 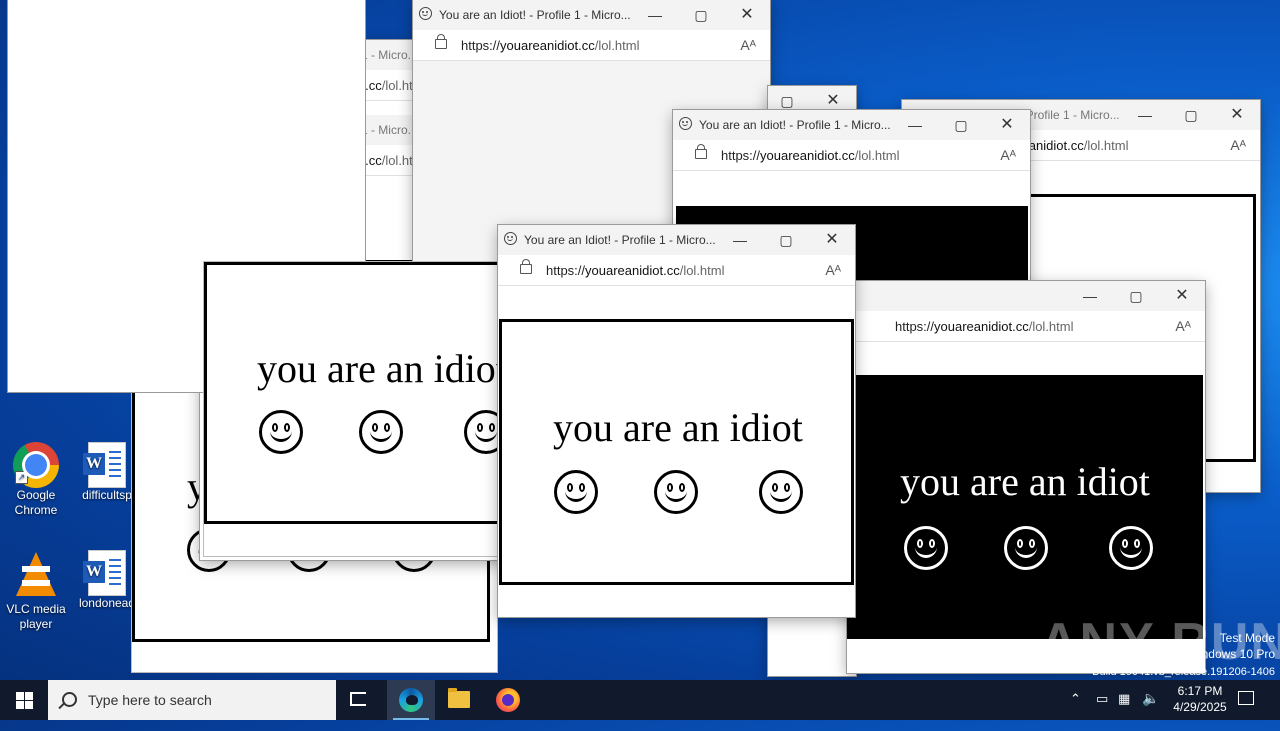 What do you see at coordinates (36, 465) in the screenshot?
I see `chrome-icon: ↗` at bounding box center [36, 465].